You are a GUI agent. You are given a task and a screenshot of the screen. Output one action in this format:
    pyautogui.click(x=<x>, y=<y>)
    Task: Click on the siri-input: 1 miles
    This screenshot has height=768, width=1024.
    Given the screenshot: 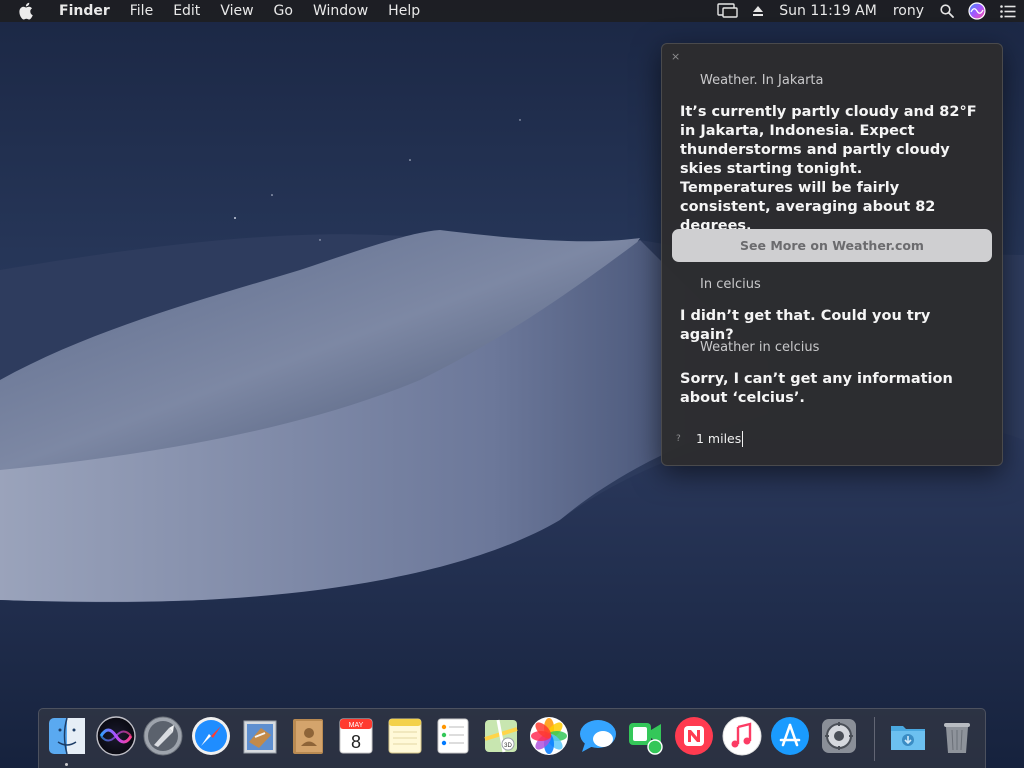 What is the action you would take?
    pyautogui.click(x=720, y=439)
    